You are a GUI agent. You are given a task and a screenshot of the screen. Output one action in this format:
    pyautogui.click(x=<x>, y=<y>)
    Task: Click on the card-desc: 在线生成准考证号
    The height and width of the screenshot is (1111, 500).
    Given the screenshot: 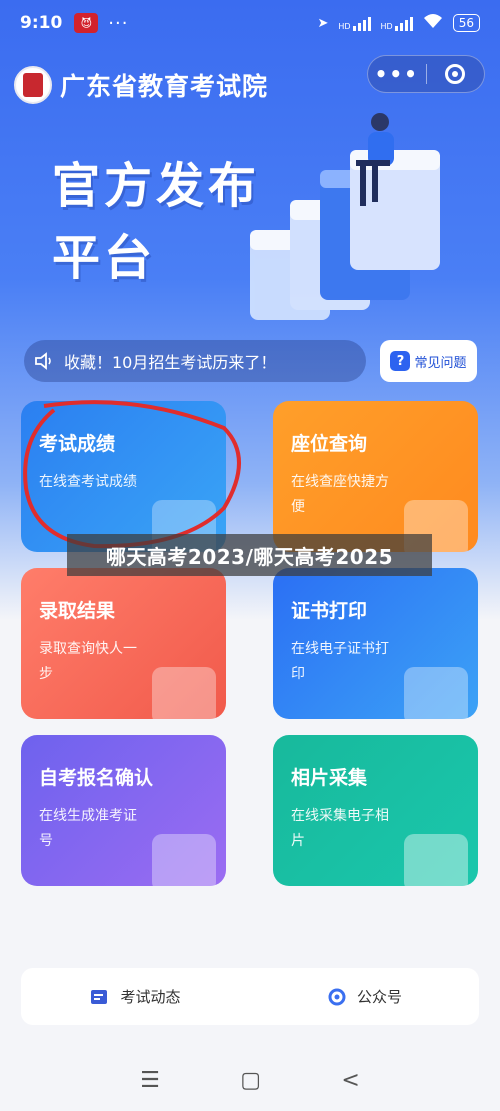 What is the action you would take?
    pyautogui.click(x=88, y=828)
    